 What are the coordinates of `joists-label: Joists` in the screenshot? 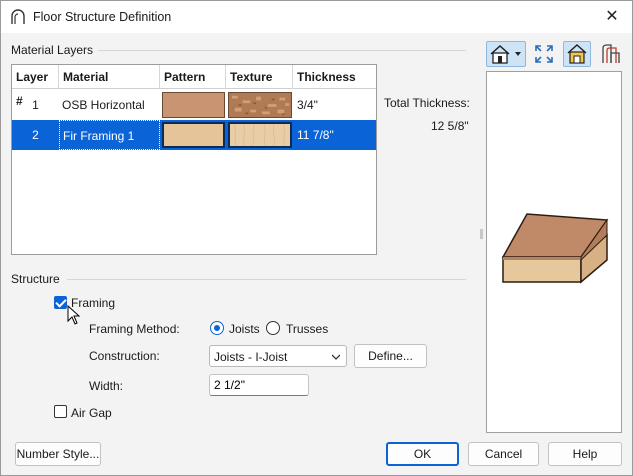 It's located at (244, 329).